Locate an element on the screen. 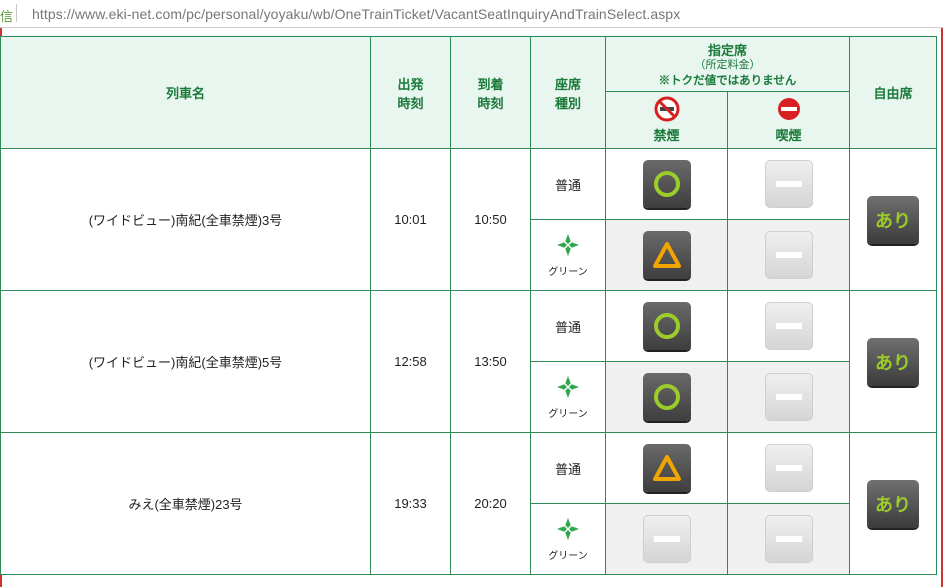 The image size is (943, 587). col-non-smoking: 禁煙 is located at coordinates (666, 120).